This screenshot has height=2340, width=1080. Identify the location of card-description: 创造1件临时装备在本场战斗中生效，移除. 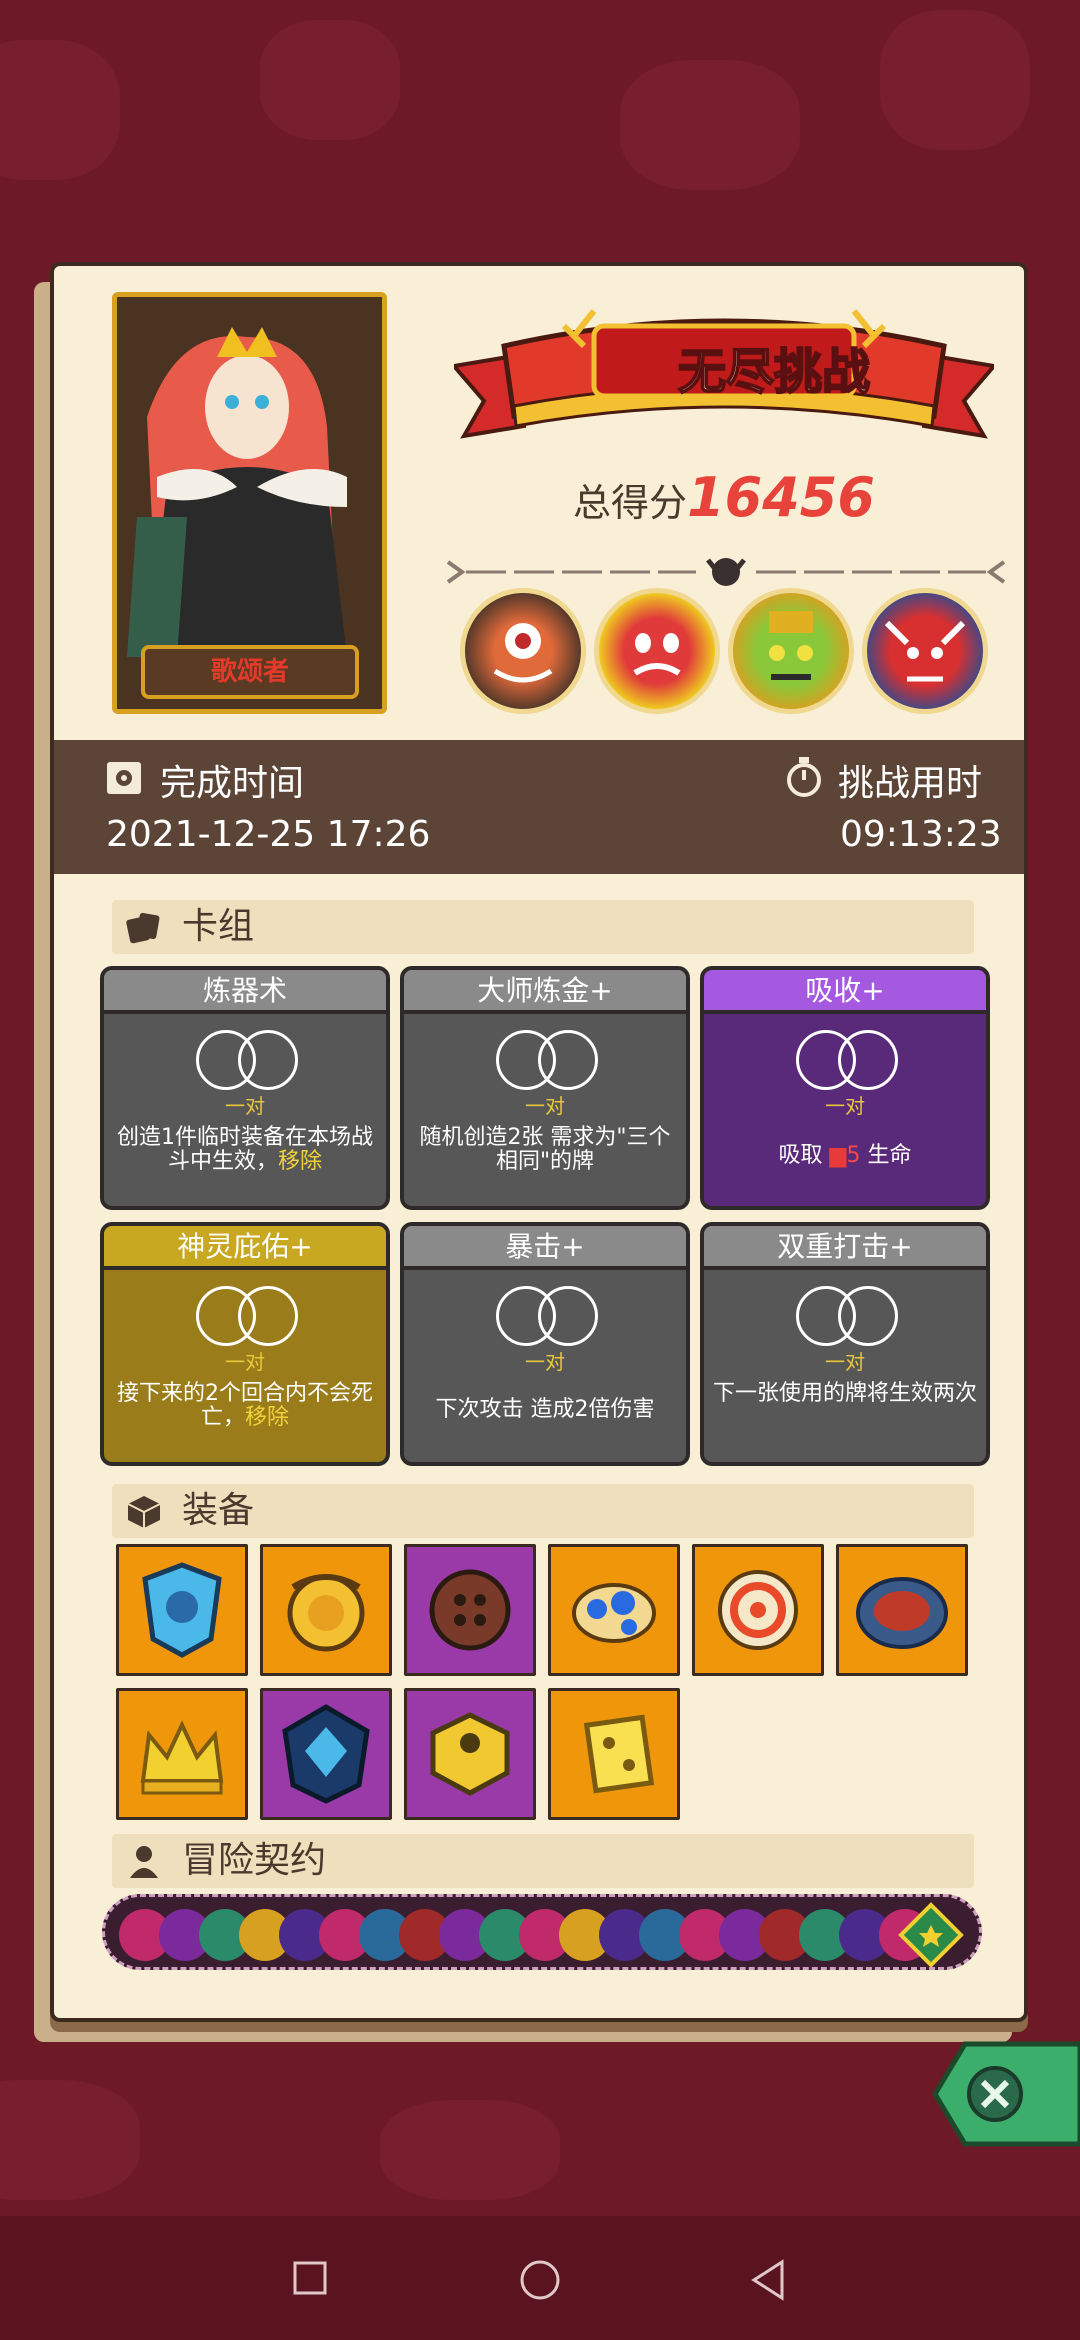
(245, 1149).